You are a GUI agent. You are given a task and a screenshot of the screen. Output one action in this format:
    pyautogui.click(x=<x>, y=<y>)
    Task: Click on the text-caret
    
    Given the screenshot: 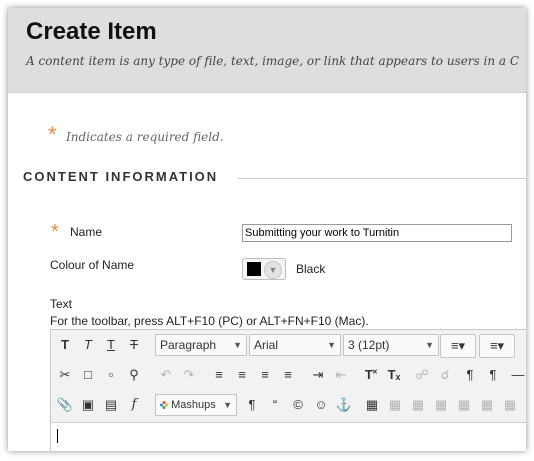 What is the action you would take?
    pyautogui.click(x=57, y=436)
    